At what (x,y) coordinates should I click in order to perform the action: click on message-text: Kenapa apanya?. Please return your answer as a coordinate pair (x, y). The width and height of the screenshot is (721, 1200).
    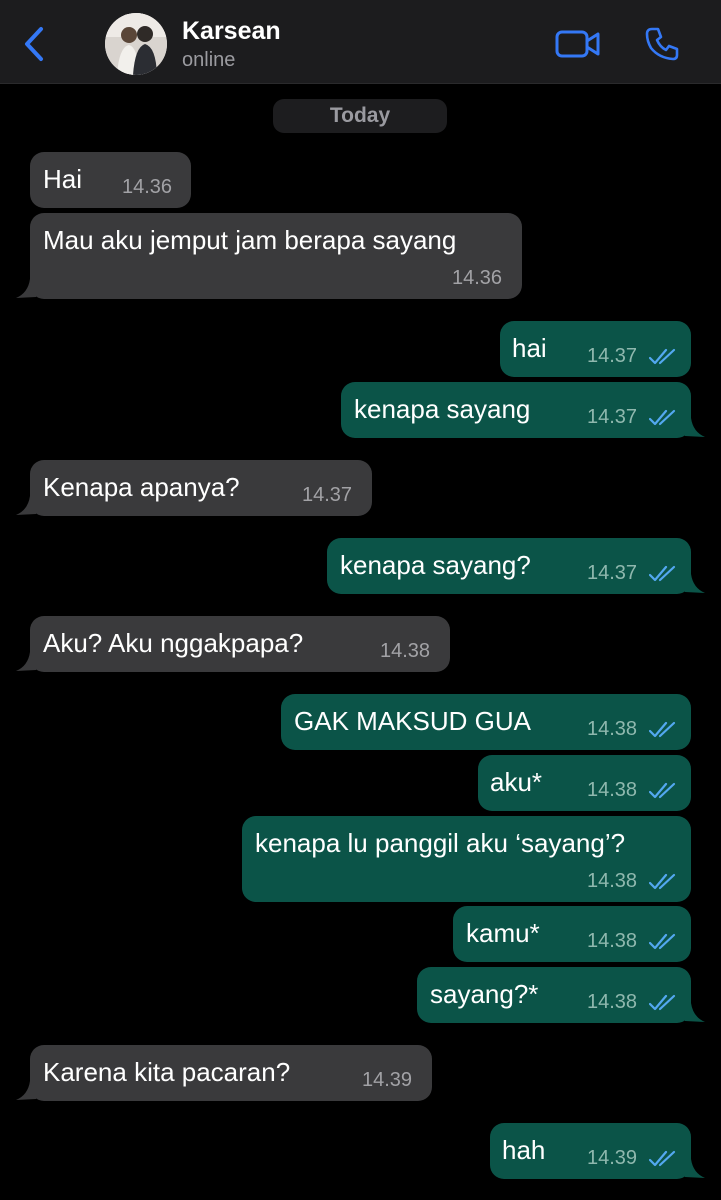
    Looking at the image, I should click on (141, 487).